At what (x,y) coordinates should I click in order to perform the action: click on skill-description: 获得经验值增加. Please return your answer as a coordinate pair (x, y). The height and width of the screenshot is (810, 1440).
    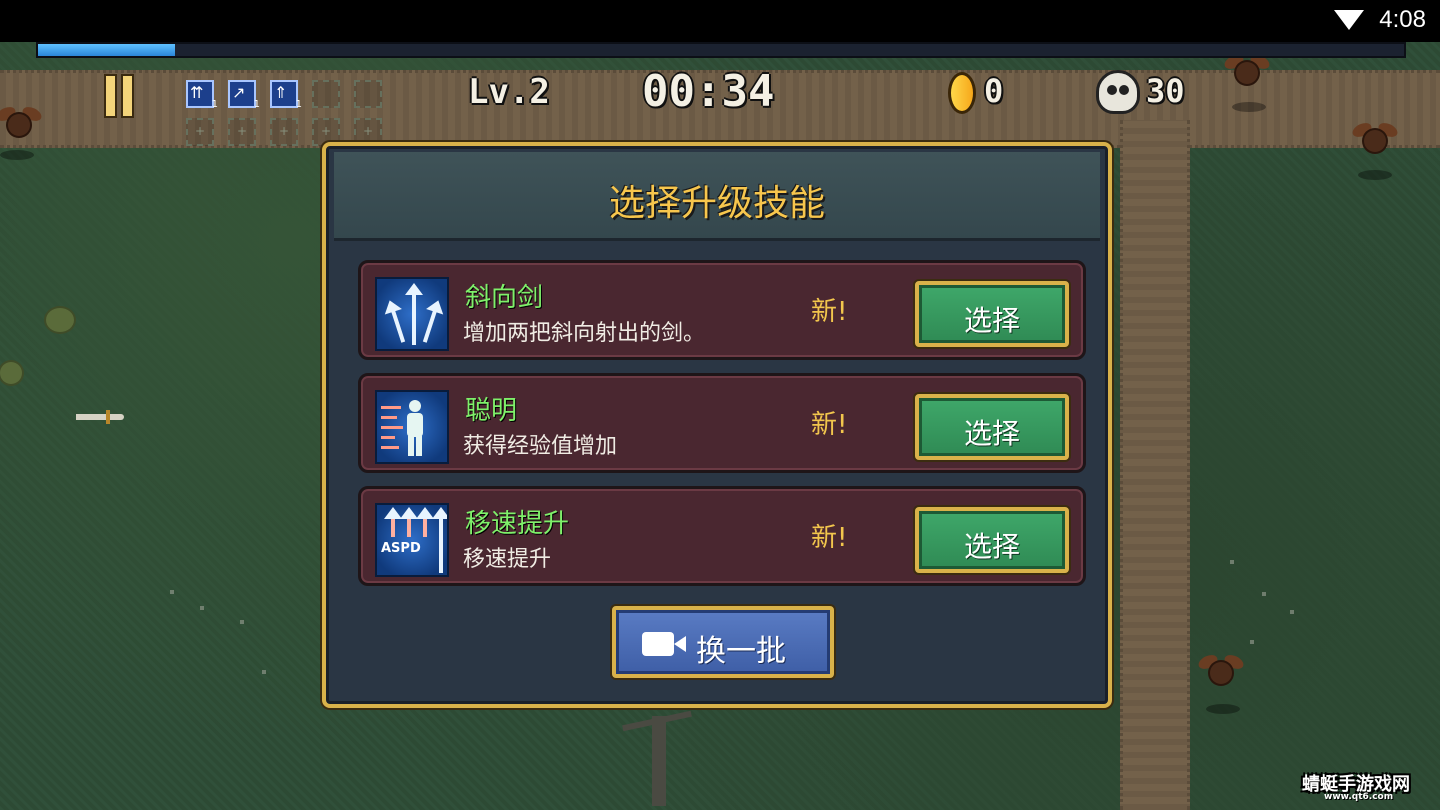
    Looking at the image, I should click on (540, 446).